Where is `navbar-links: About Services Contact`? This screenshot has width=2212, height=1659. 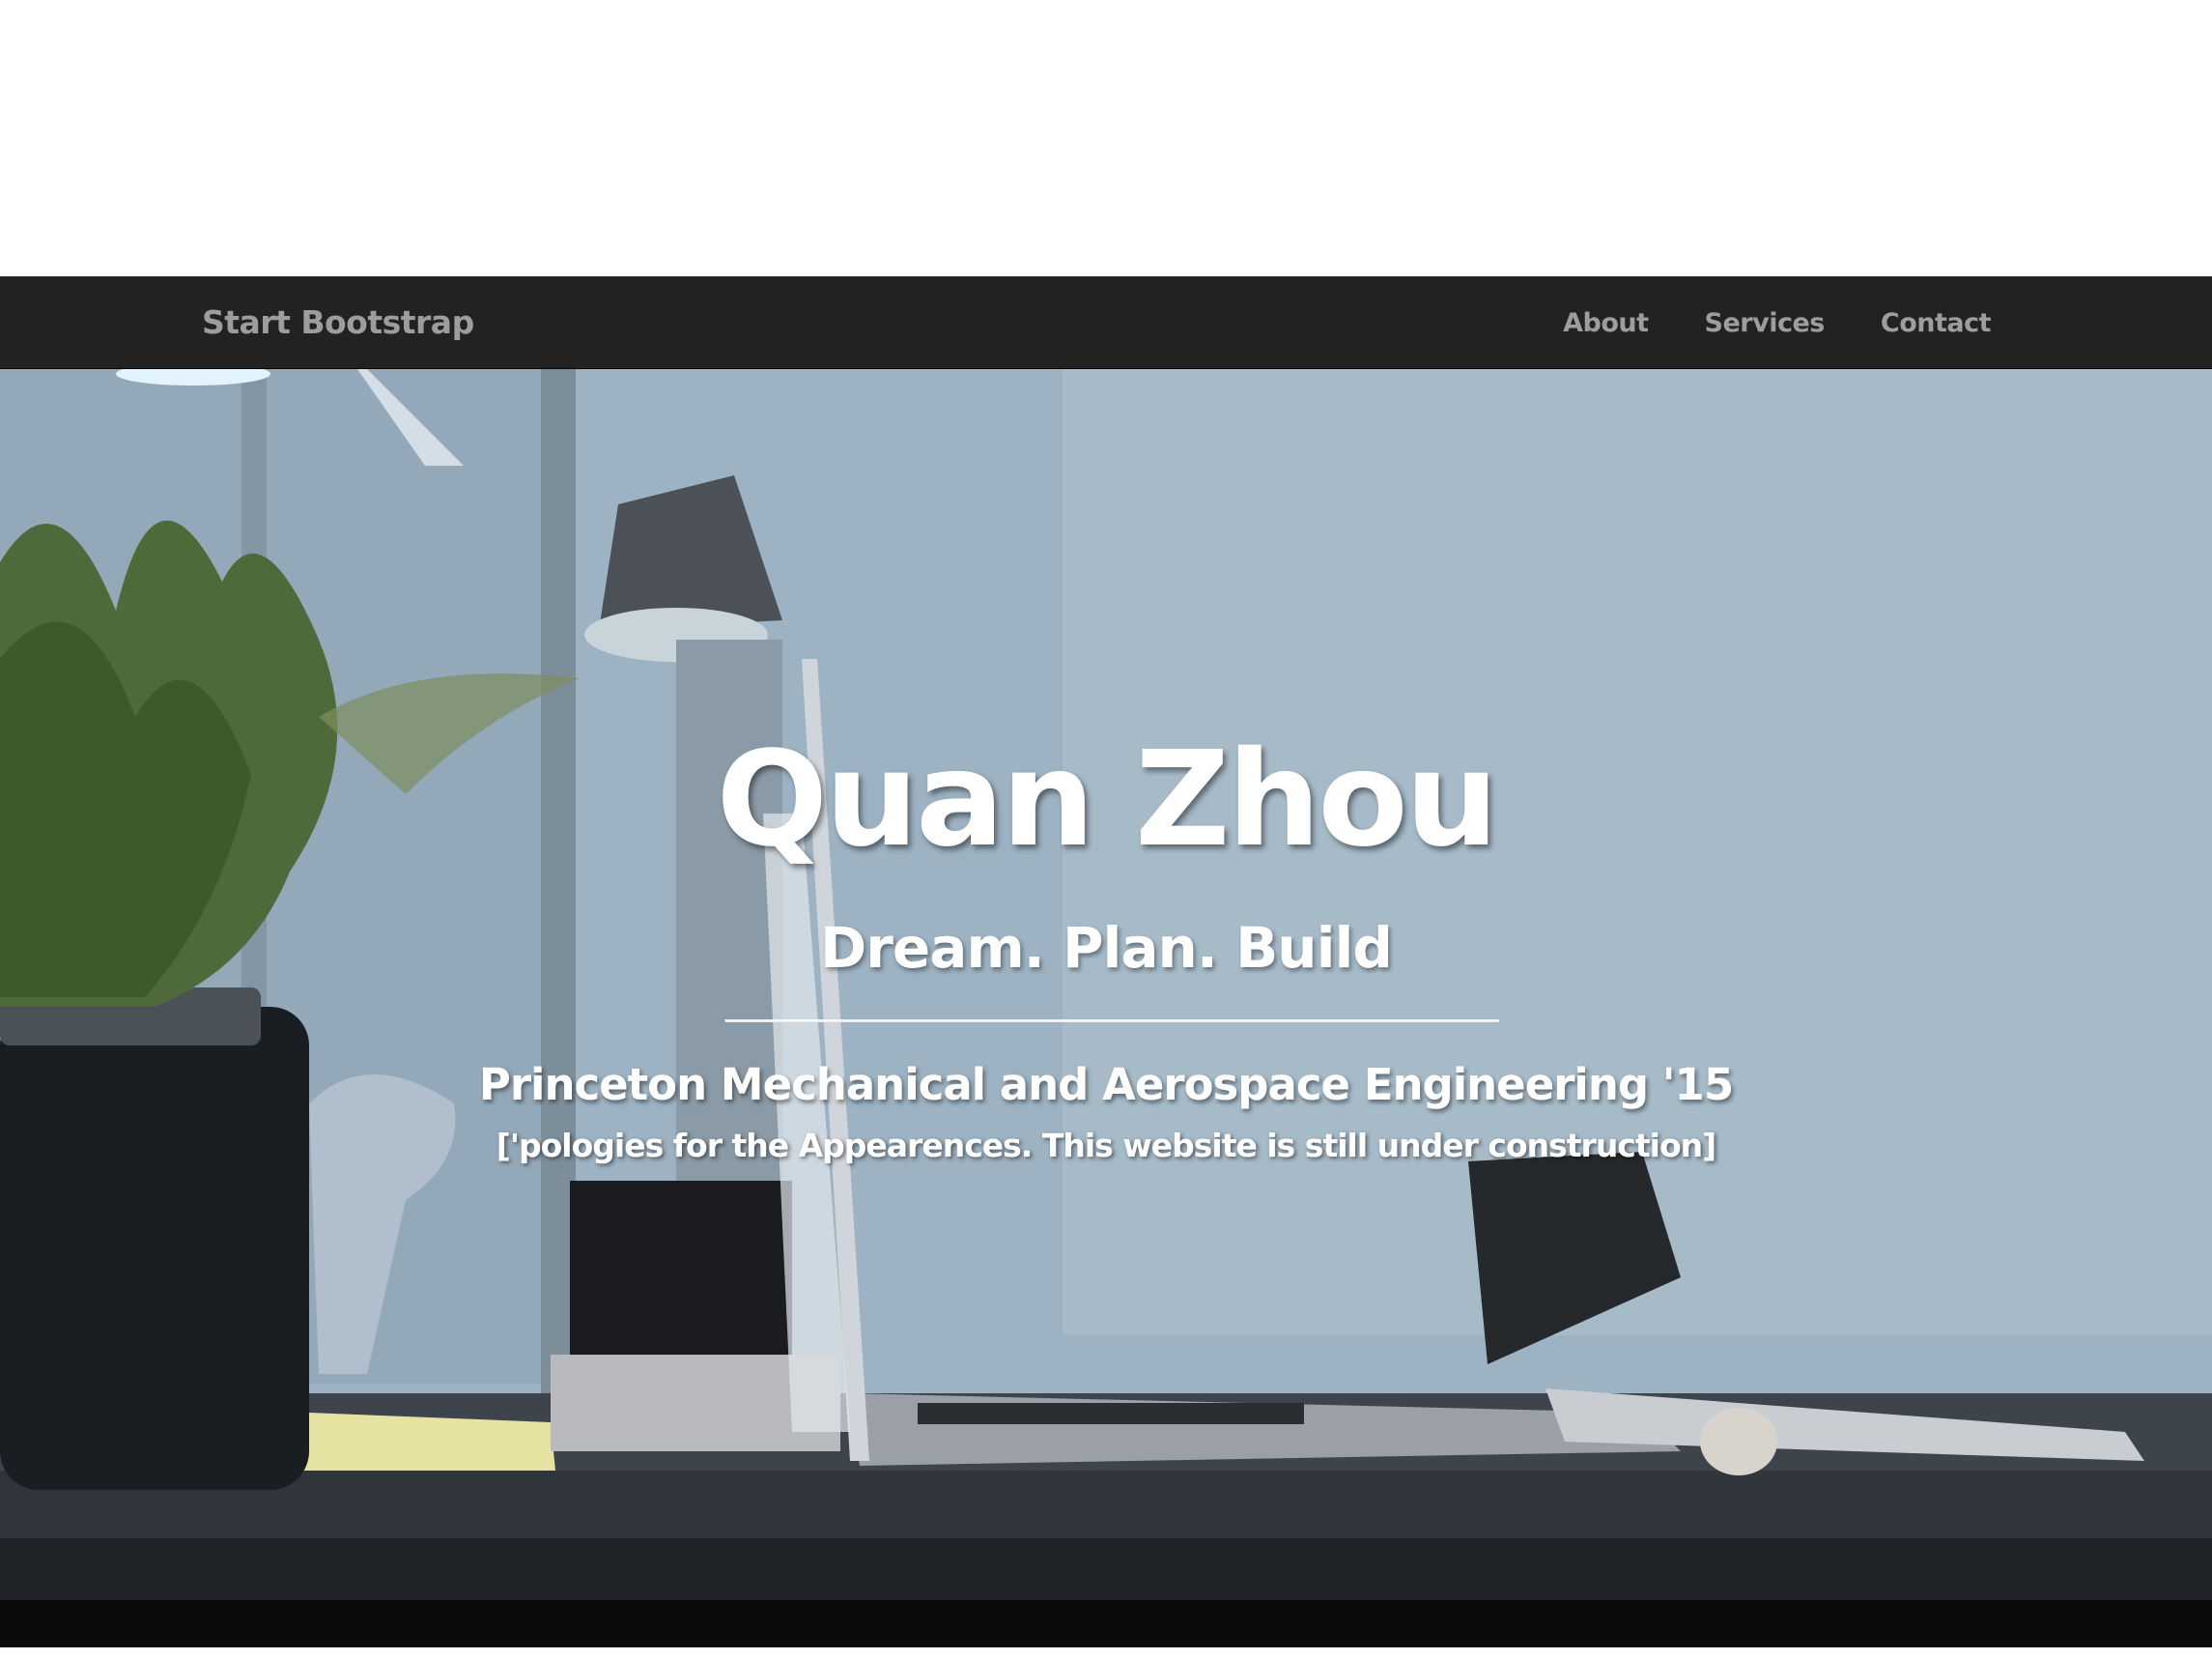 navbar-links: About Services Contact is located at coordinates (1777, 322).